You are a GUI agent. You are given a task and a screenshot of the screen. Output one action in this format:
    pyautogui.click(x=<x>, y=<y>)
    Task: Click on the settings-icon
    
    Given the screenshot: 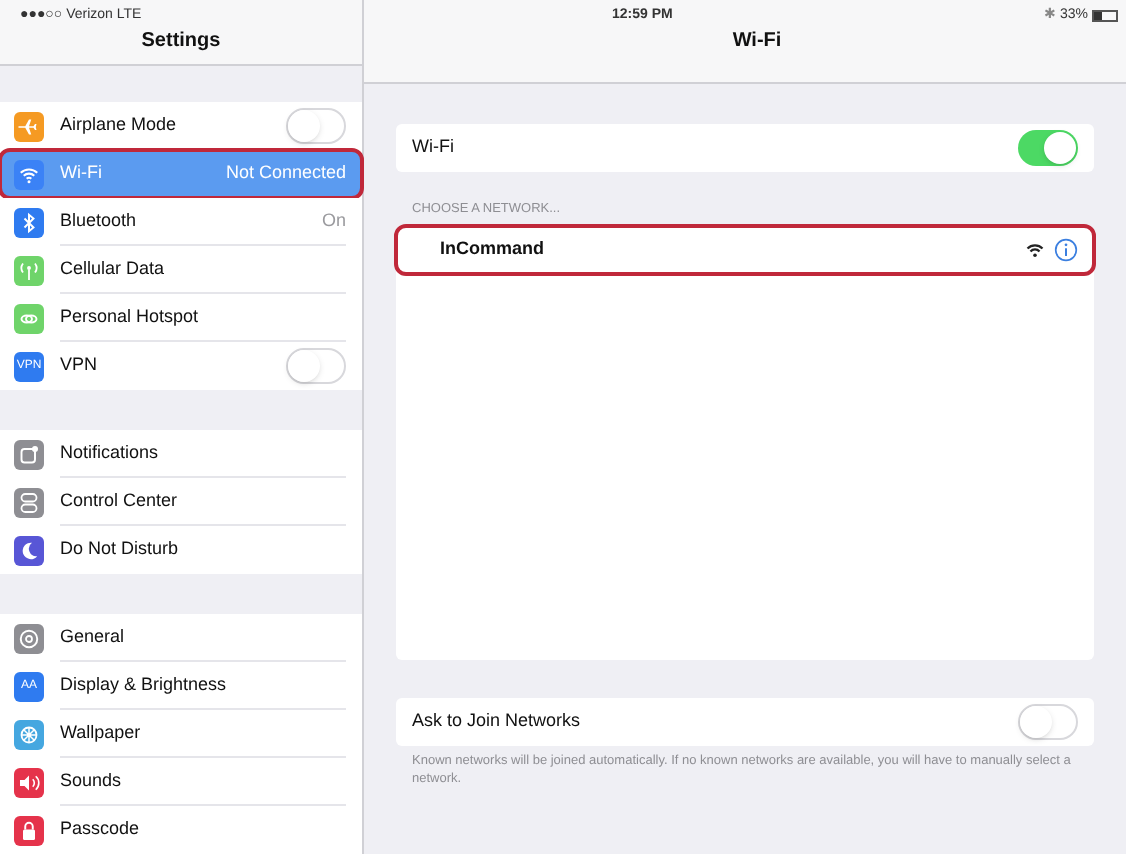 What is the action you would take?
    pyautogui.click(x=29, y=638)
    